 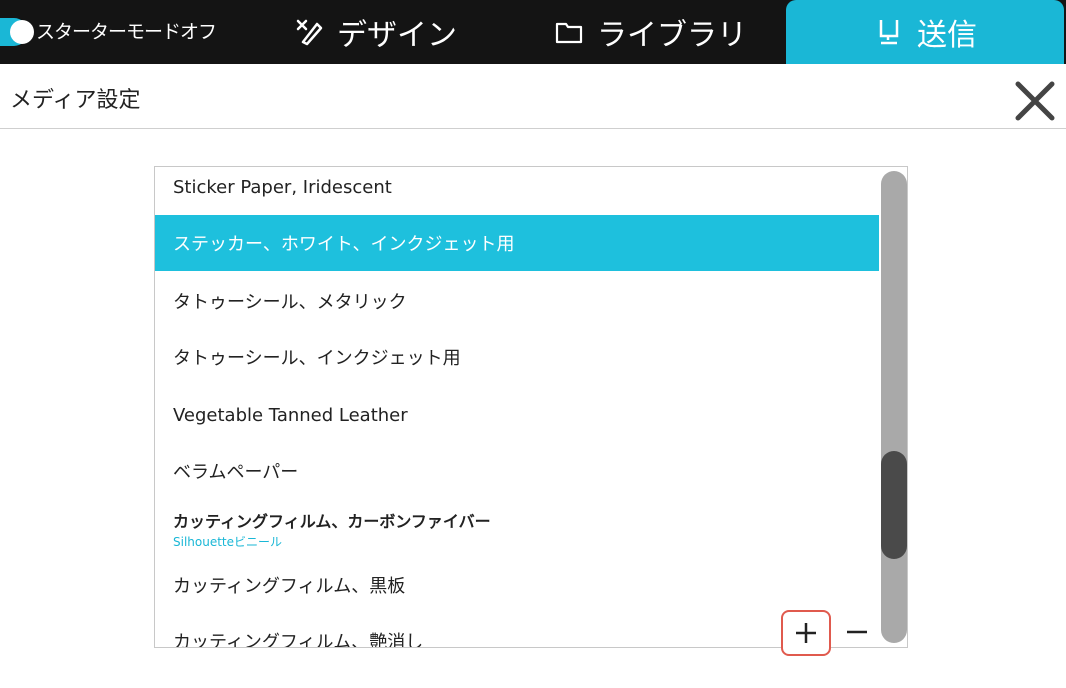 I want to click on list-item-label: カッティングフィルム、黒板, so click(x=289, y=586).